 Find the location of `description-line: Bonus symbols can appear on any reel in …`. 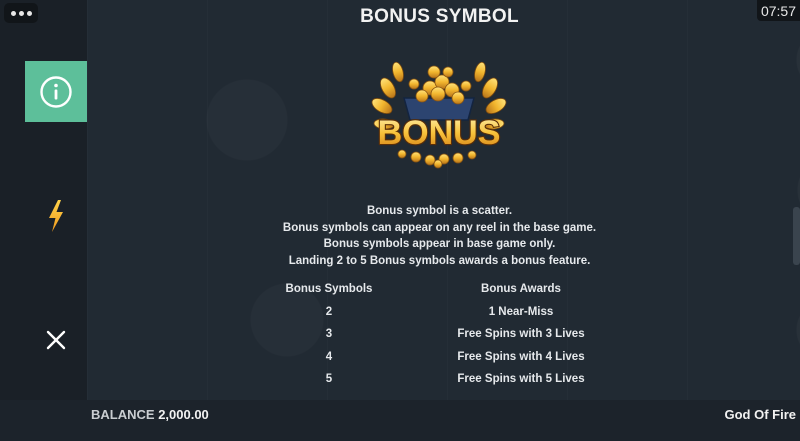

description-line: Bonus symbols can appear on any reel in … is located at coordinates (439, 227).